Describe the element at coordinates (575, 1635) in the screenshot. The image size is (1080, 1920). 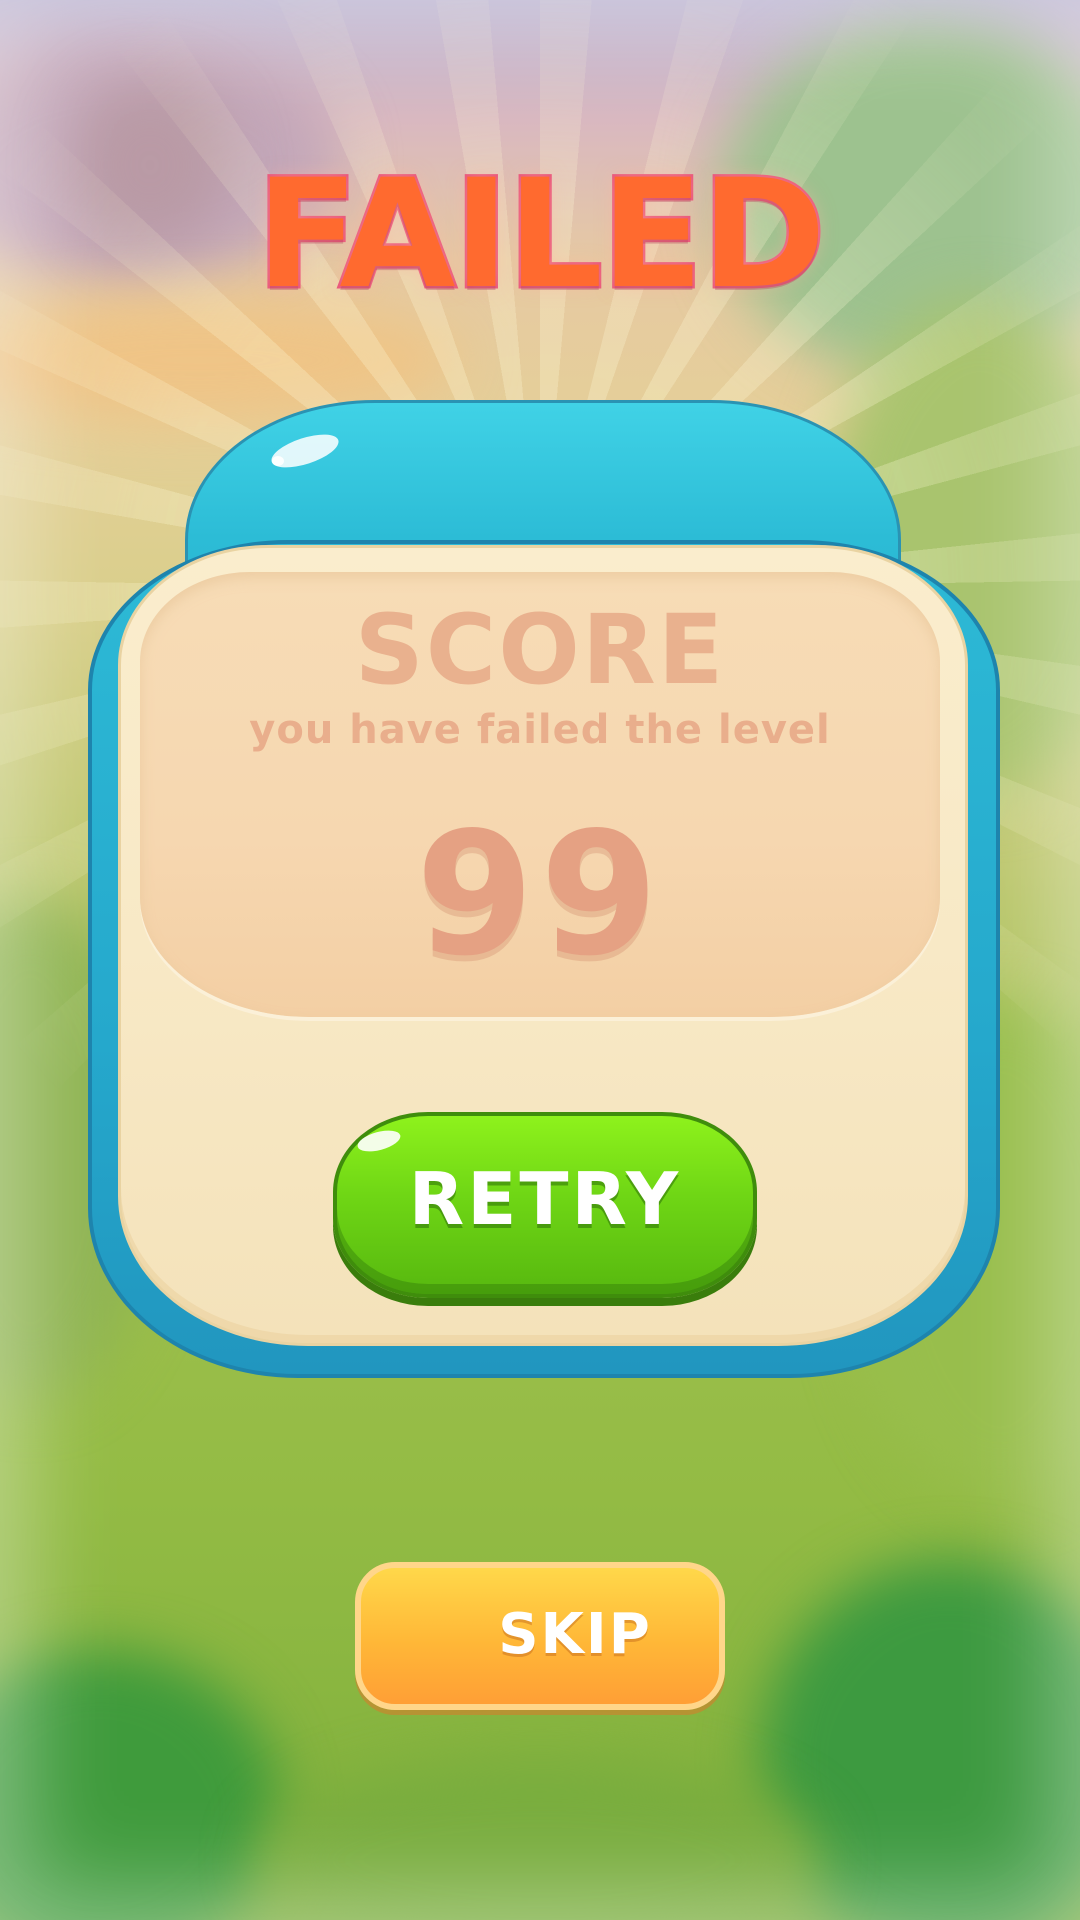
I see `skip-button-label: SKIP` at that location.